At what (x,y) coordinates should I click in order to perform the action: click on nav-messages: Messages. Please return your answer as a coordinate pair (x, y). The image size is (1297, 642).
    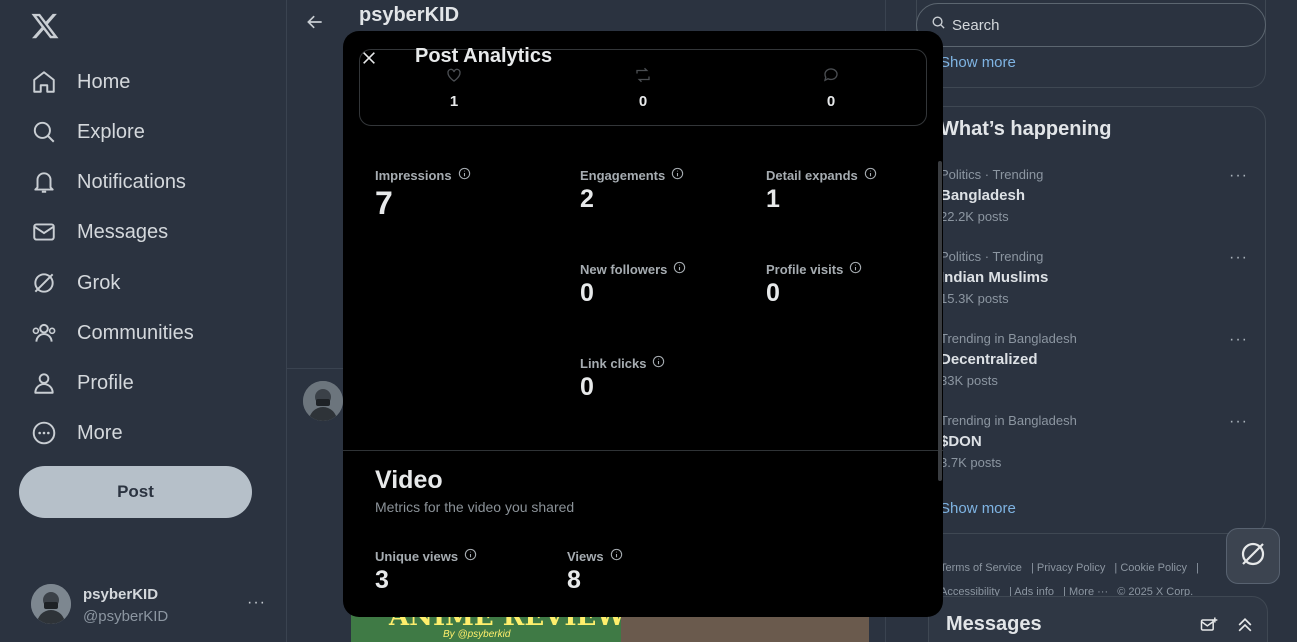
    Looking at the image, I should click on (99, 232).